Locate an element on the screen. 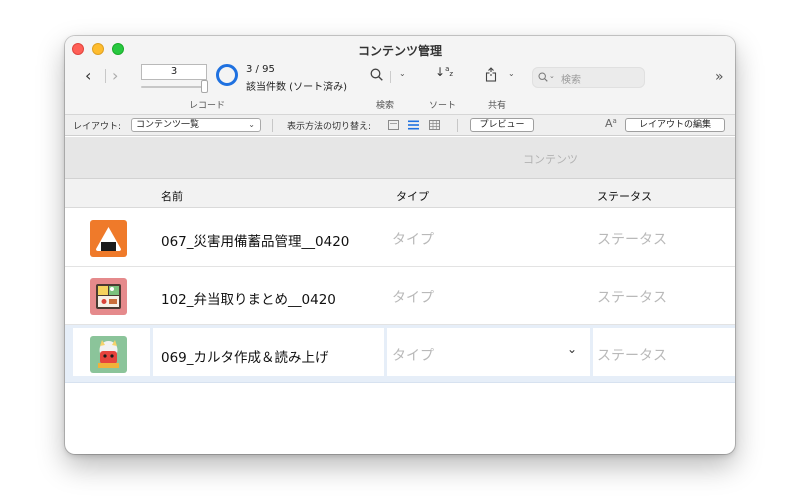 This screenshot has width=800, height=497. row-name: 067_災害用備蓄品管理__0420 is located at coordinates (255, 240).